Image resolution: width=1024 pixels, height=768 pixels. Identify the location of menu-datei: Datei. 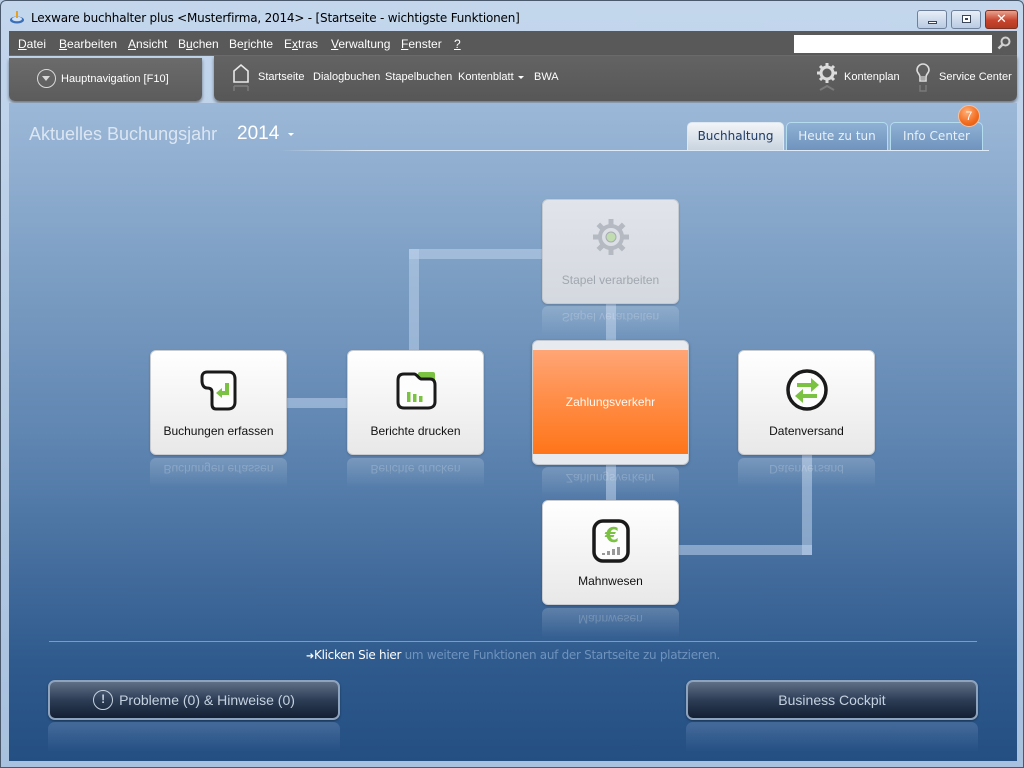
(32, 44).